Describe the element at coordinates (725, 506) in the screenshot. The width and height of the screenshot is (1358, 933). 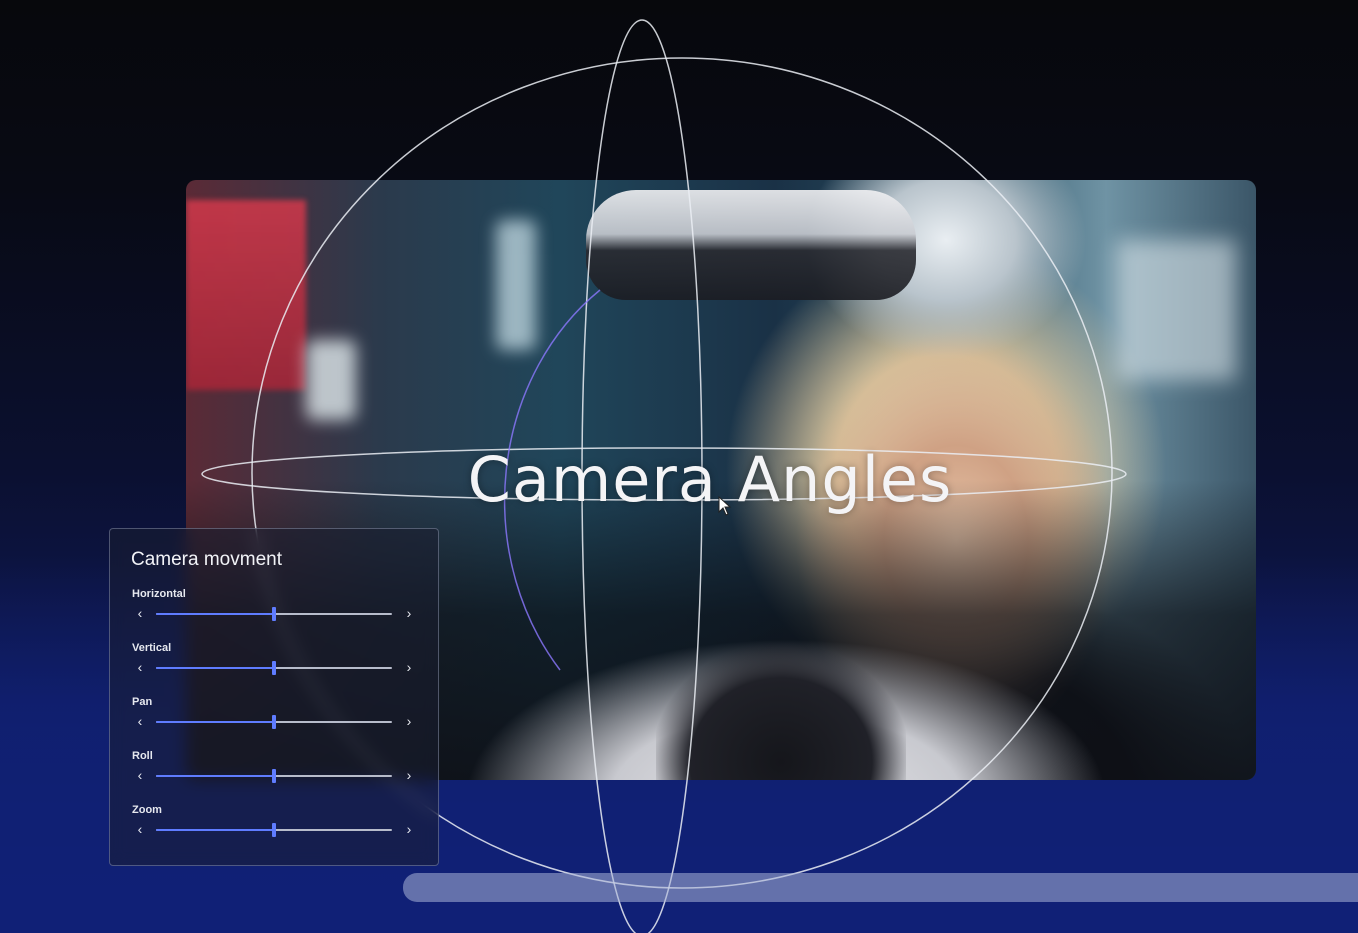
I see `mouse-cursor-icon` at that location.